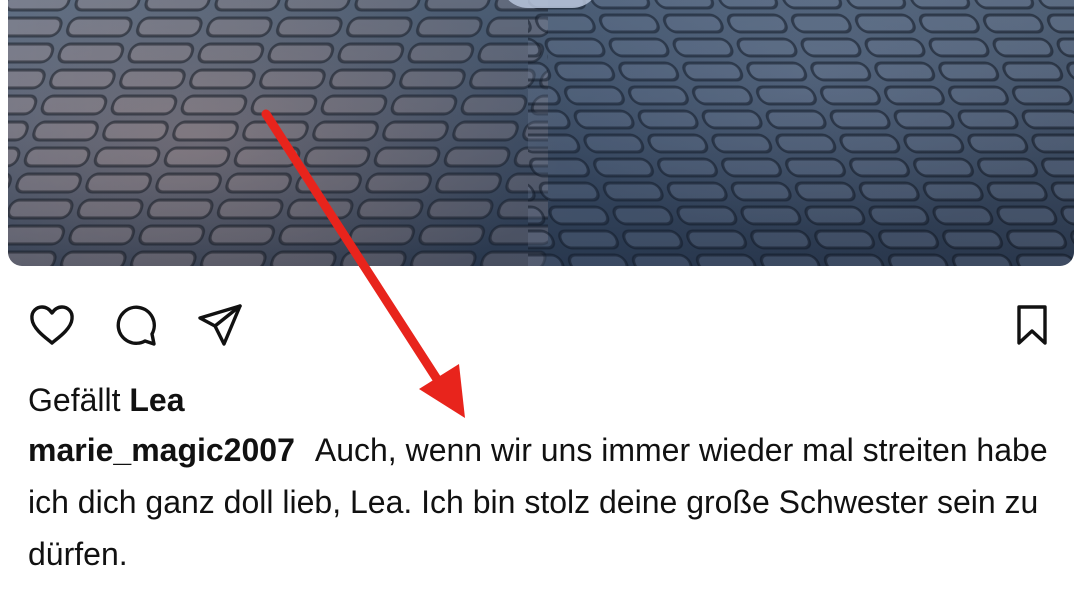 Image resolution: width=1084 pixels, height=602 pixels. I want to click on caption-username-link: marie_magic2007, so click(161, 450).